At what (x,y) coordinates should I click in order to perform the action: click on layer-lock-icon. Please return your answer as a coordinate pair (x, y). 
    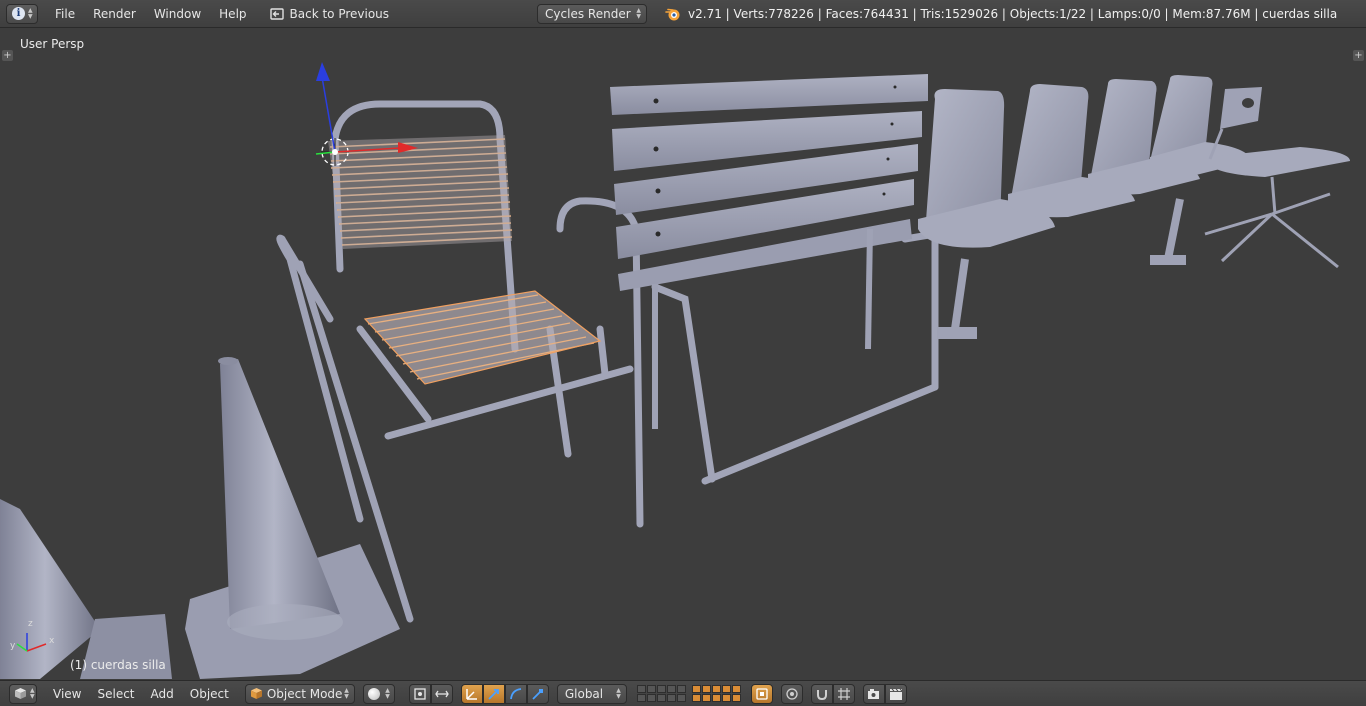
    Looking at the image, I should click on (762, 693).